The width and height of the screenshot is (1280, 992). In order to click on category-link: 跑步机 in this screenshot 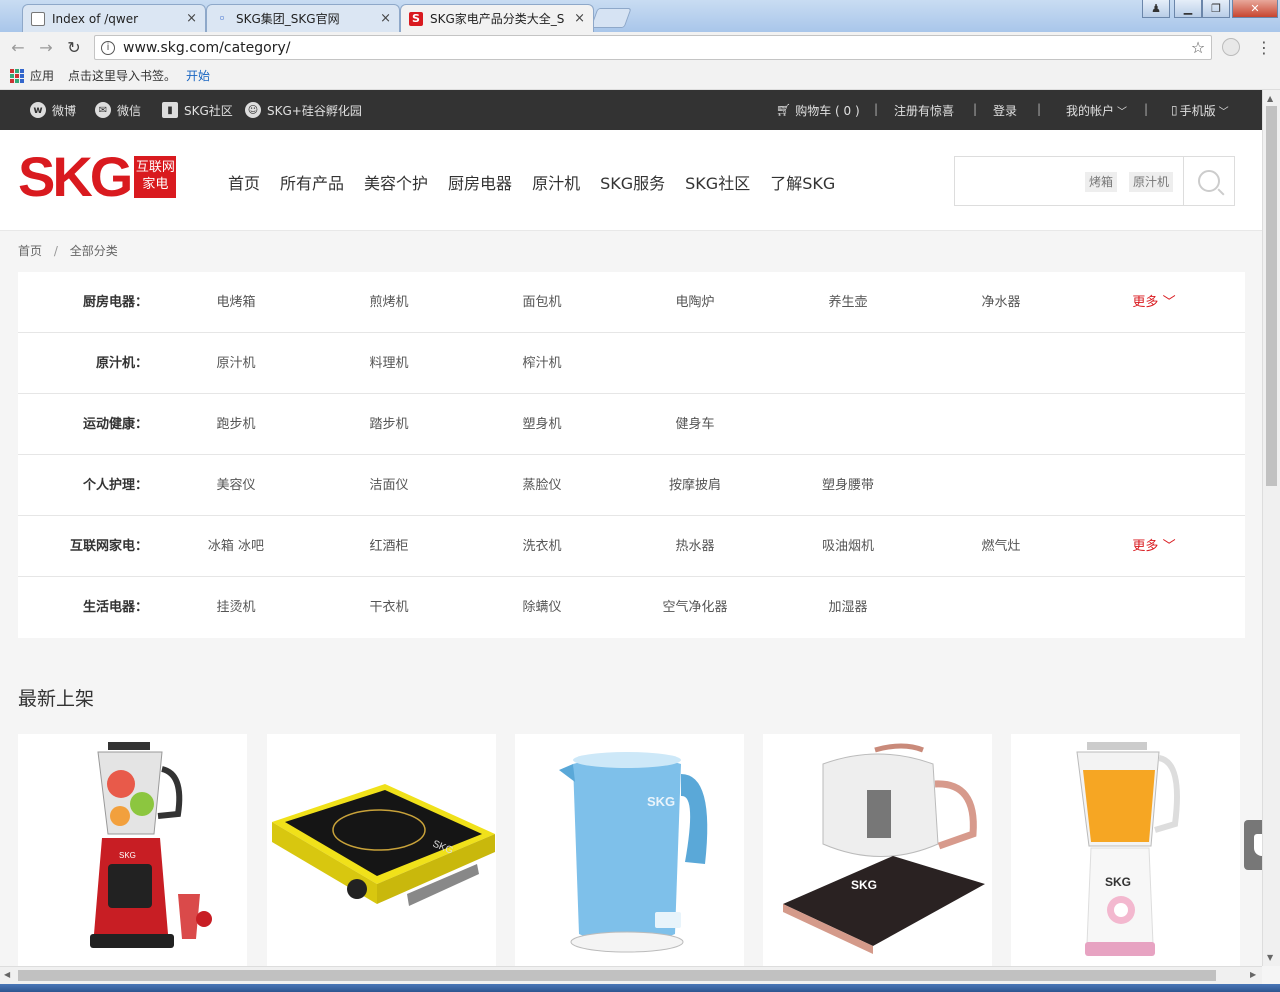, I will do `click(236, 424)`.